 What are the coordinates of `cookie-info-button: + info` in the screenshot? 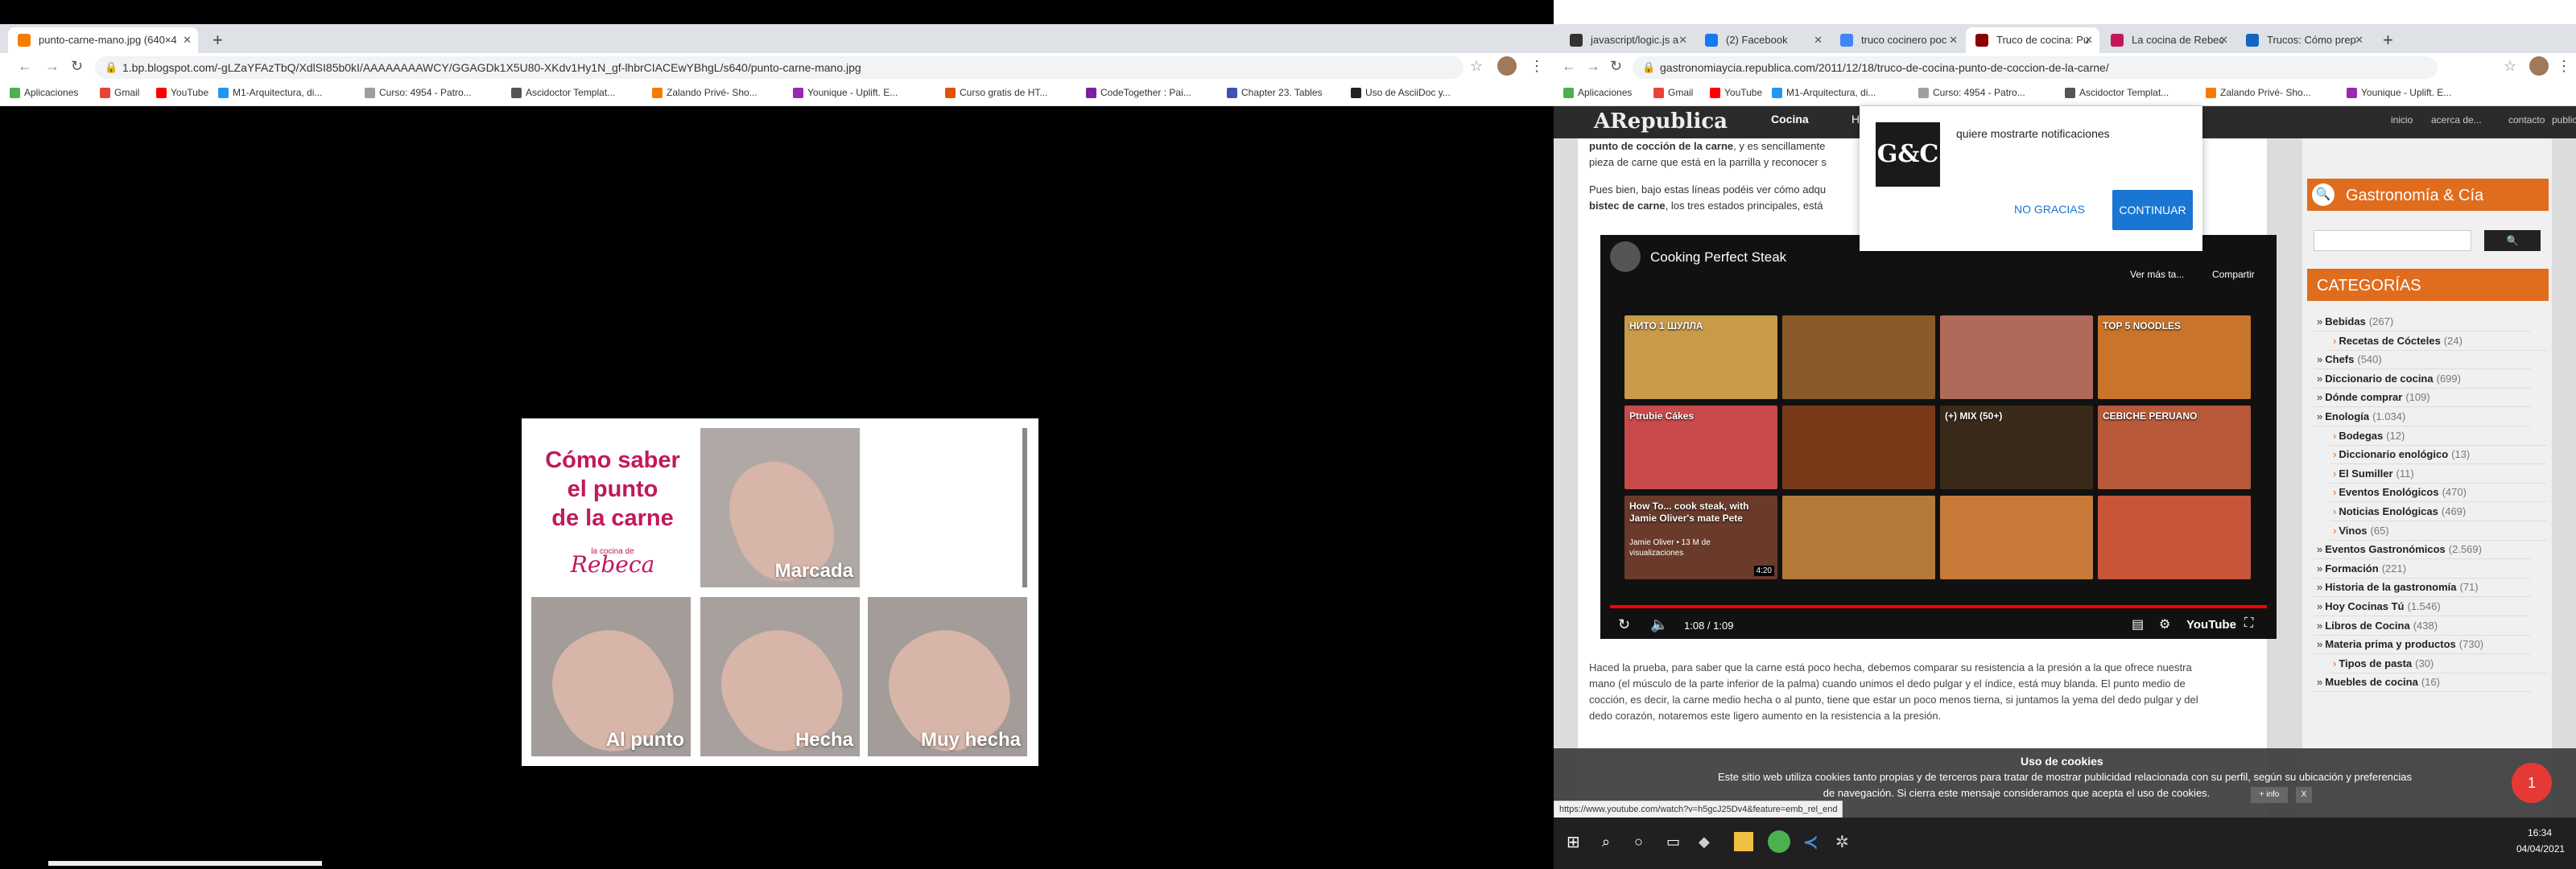 It's located at (2269, 795).